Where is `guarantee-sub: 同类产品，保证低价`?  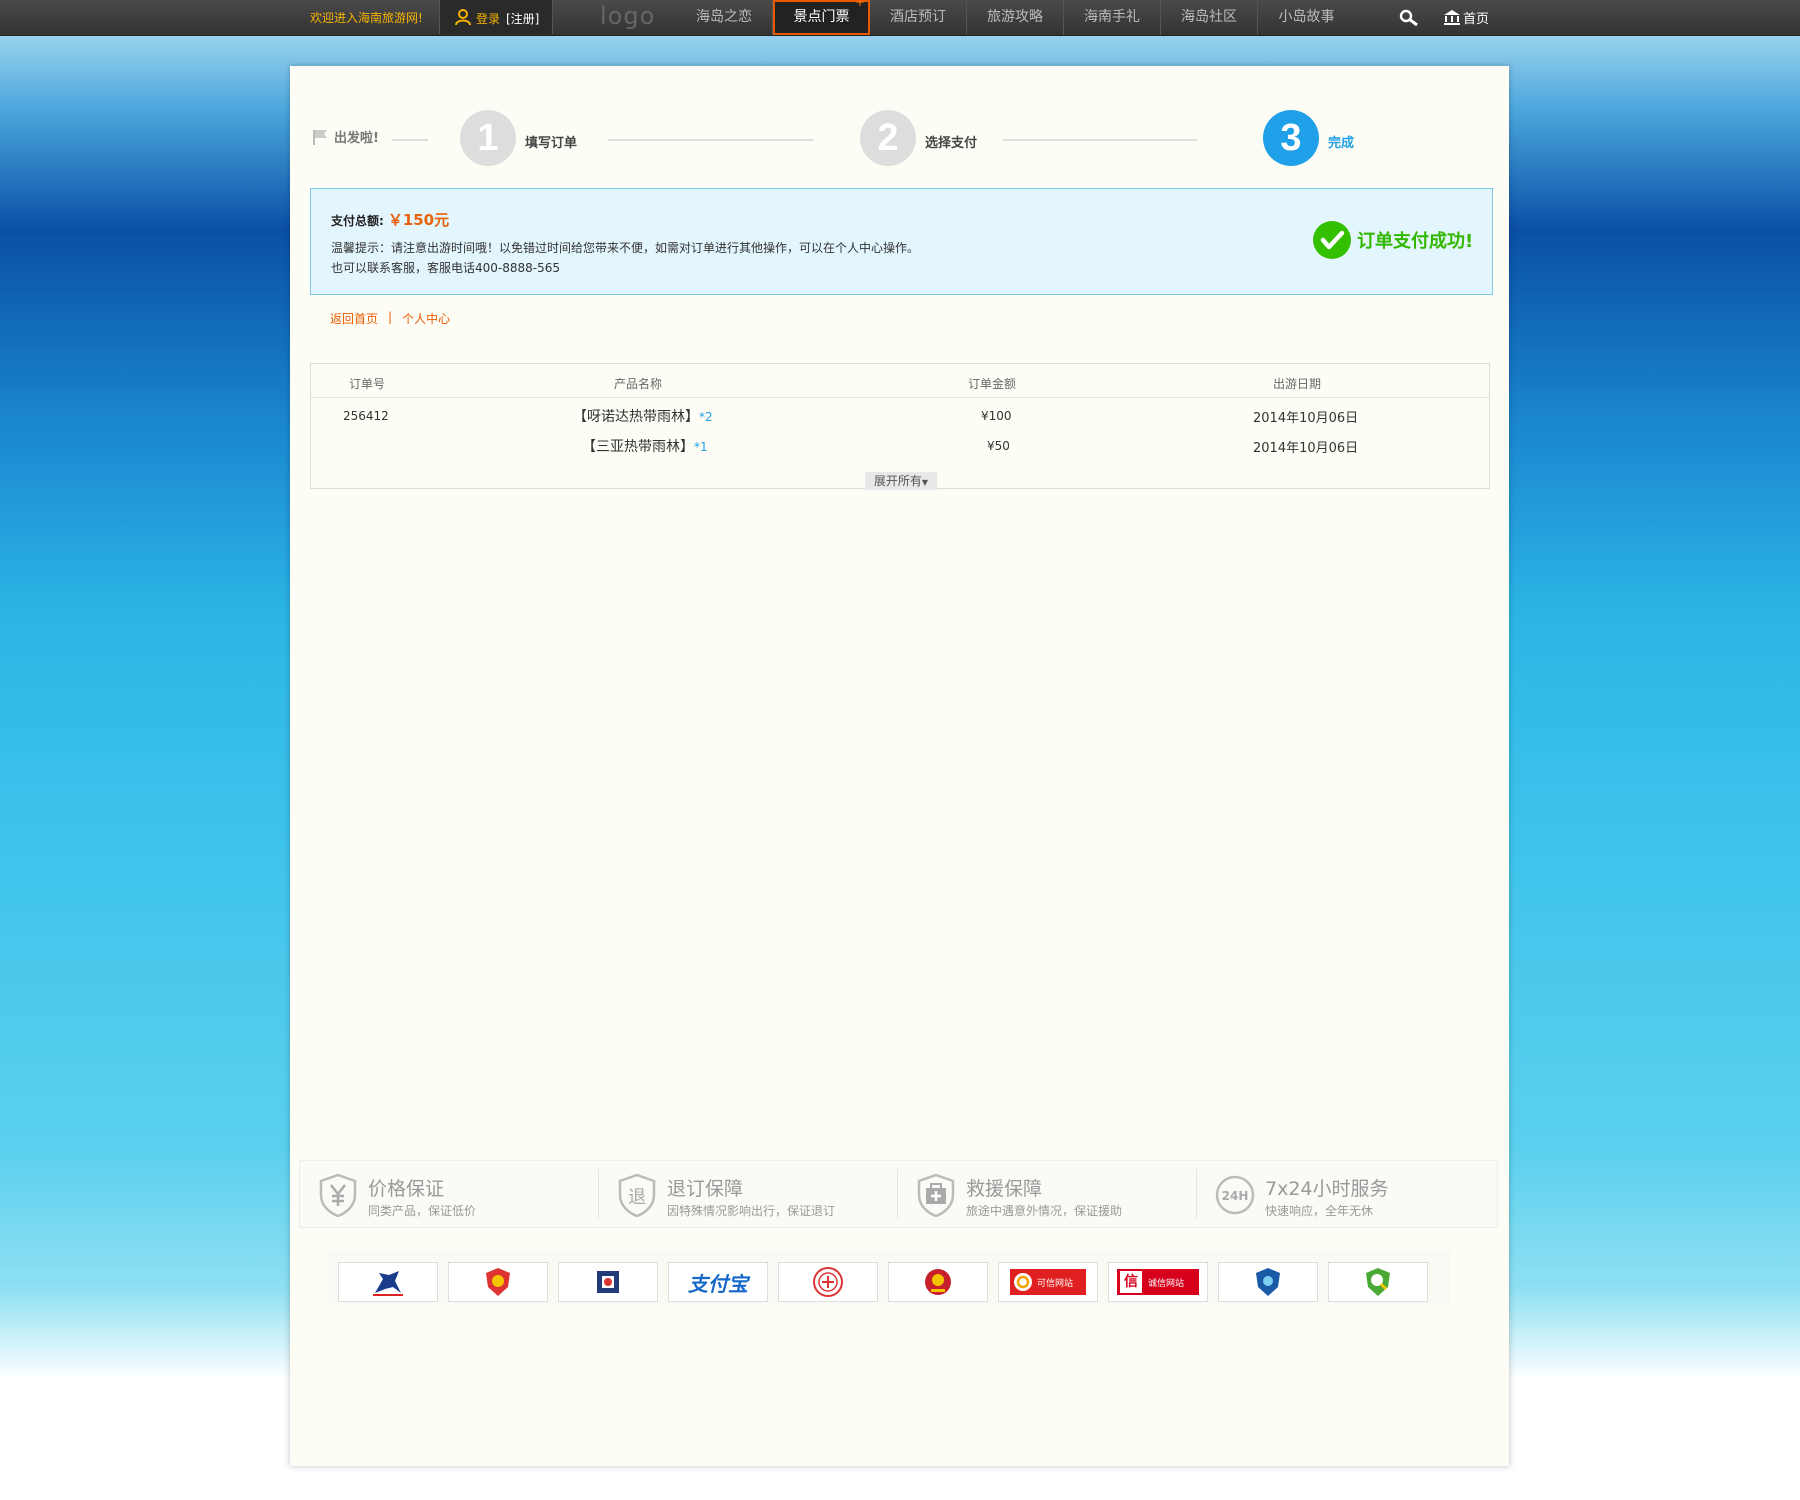
guarantee-sub: 同类产品，保证低价 is located at coordinates (422, 1211).